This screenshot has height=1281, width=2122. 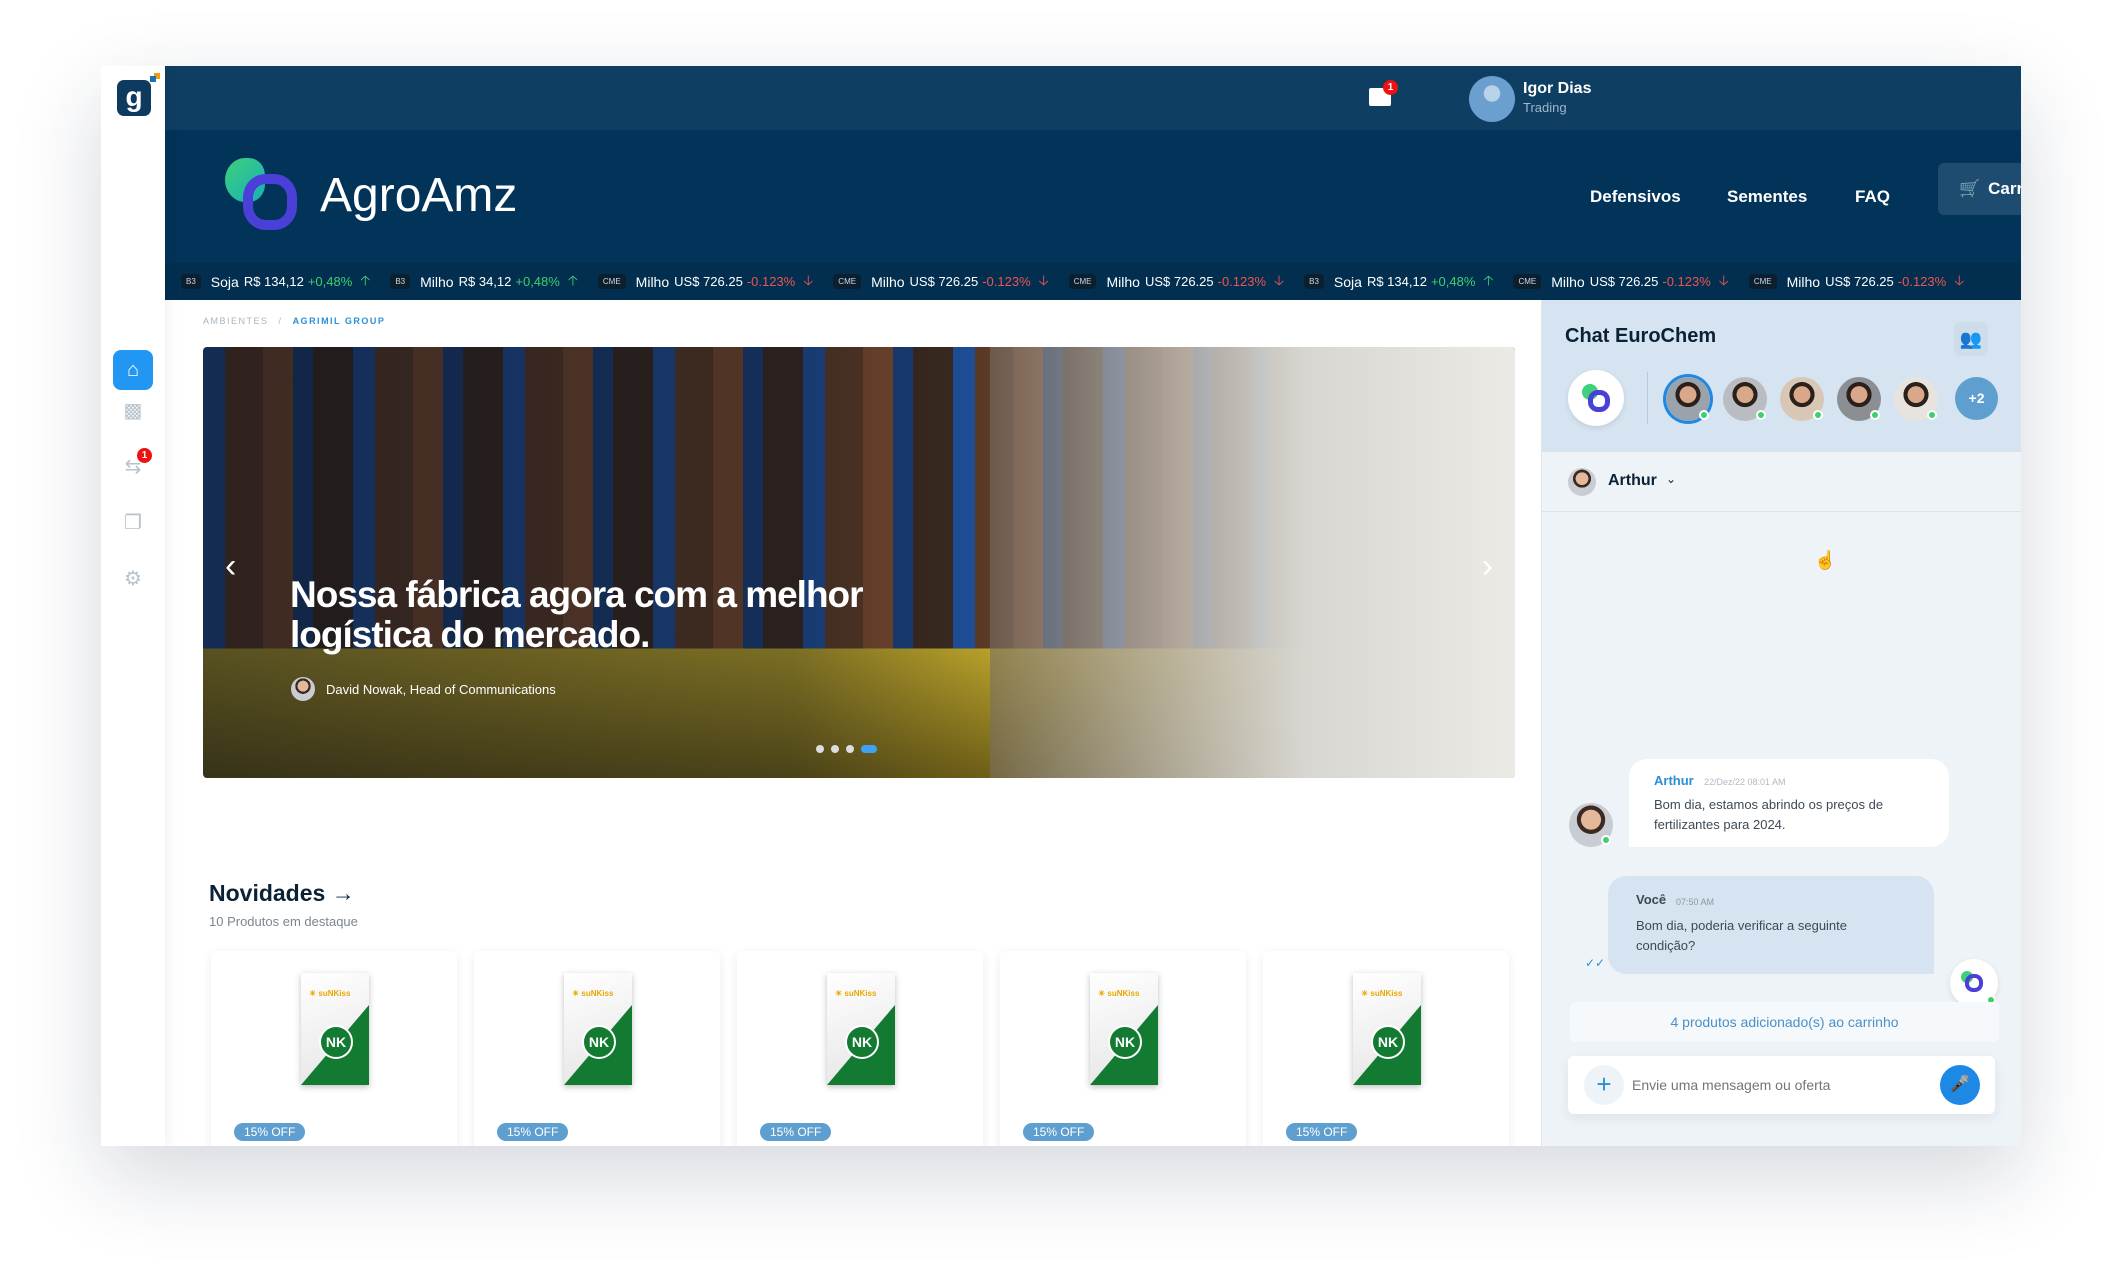 What do you see at coordinates (1596, 398) in the screenshot?
I see `company-logo` at bounding box center [1596, 398].